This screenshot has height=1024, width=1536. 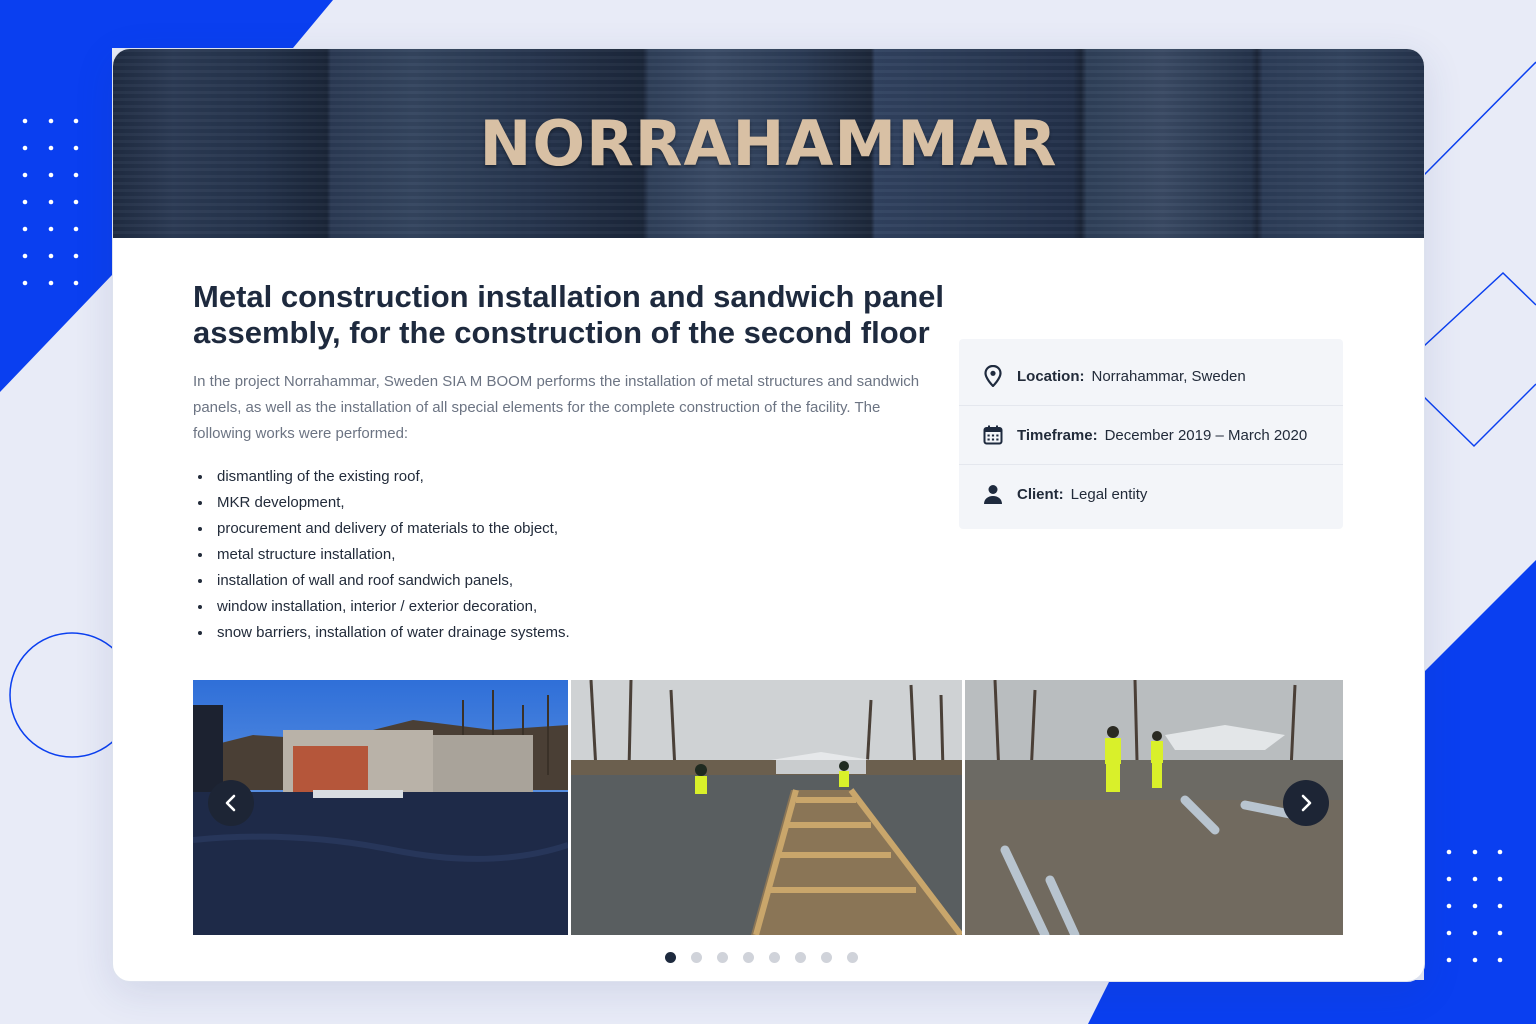 I want to click on gallery-photo-roof-framing, so click(x=766, y=807).